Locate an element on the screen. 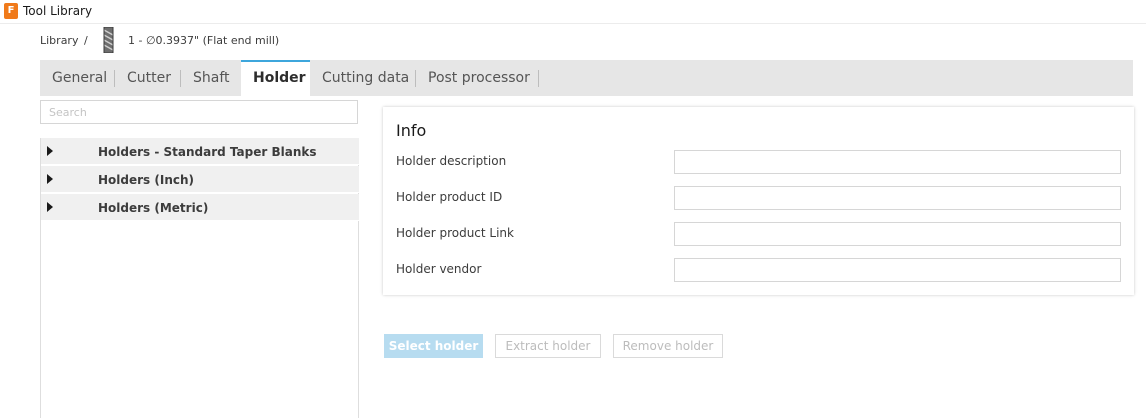  breadcrumb-library-link: Library is located at coordinates (59, 40).